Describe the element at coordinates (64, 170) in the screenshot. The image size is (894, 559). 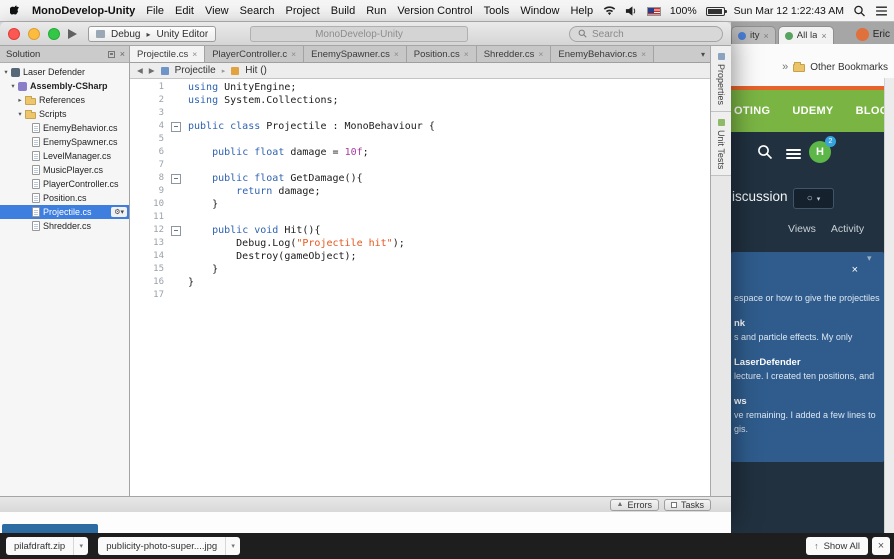
I see `tree-item-musicplayer-cs: MusicPlayer.cs` at that location.